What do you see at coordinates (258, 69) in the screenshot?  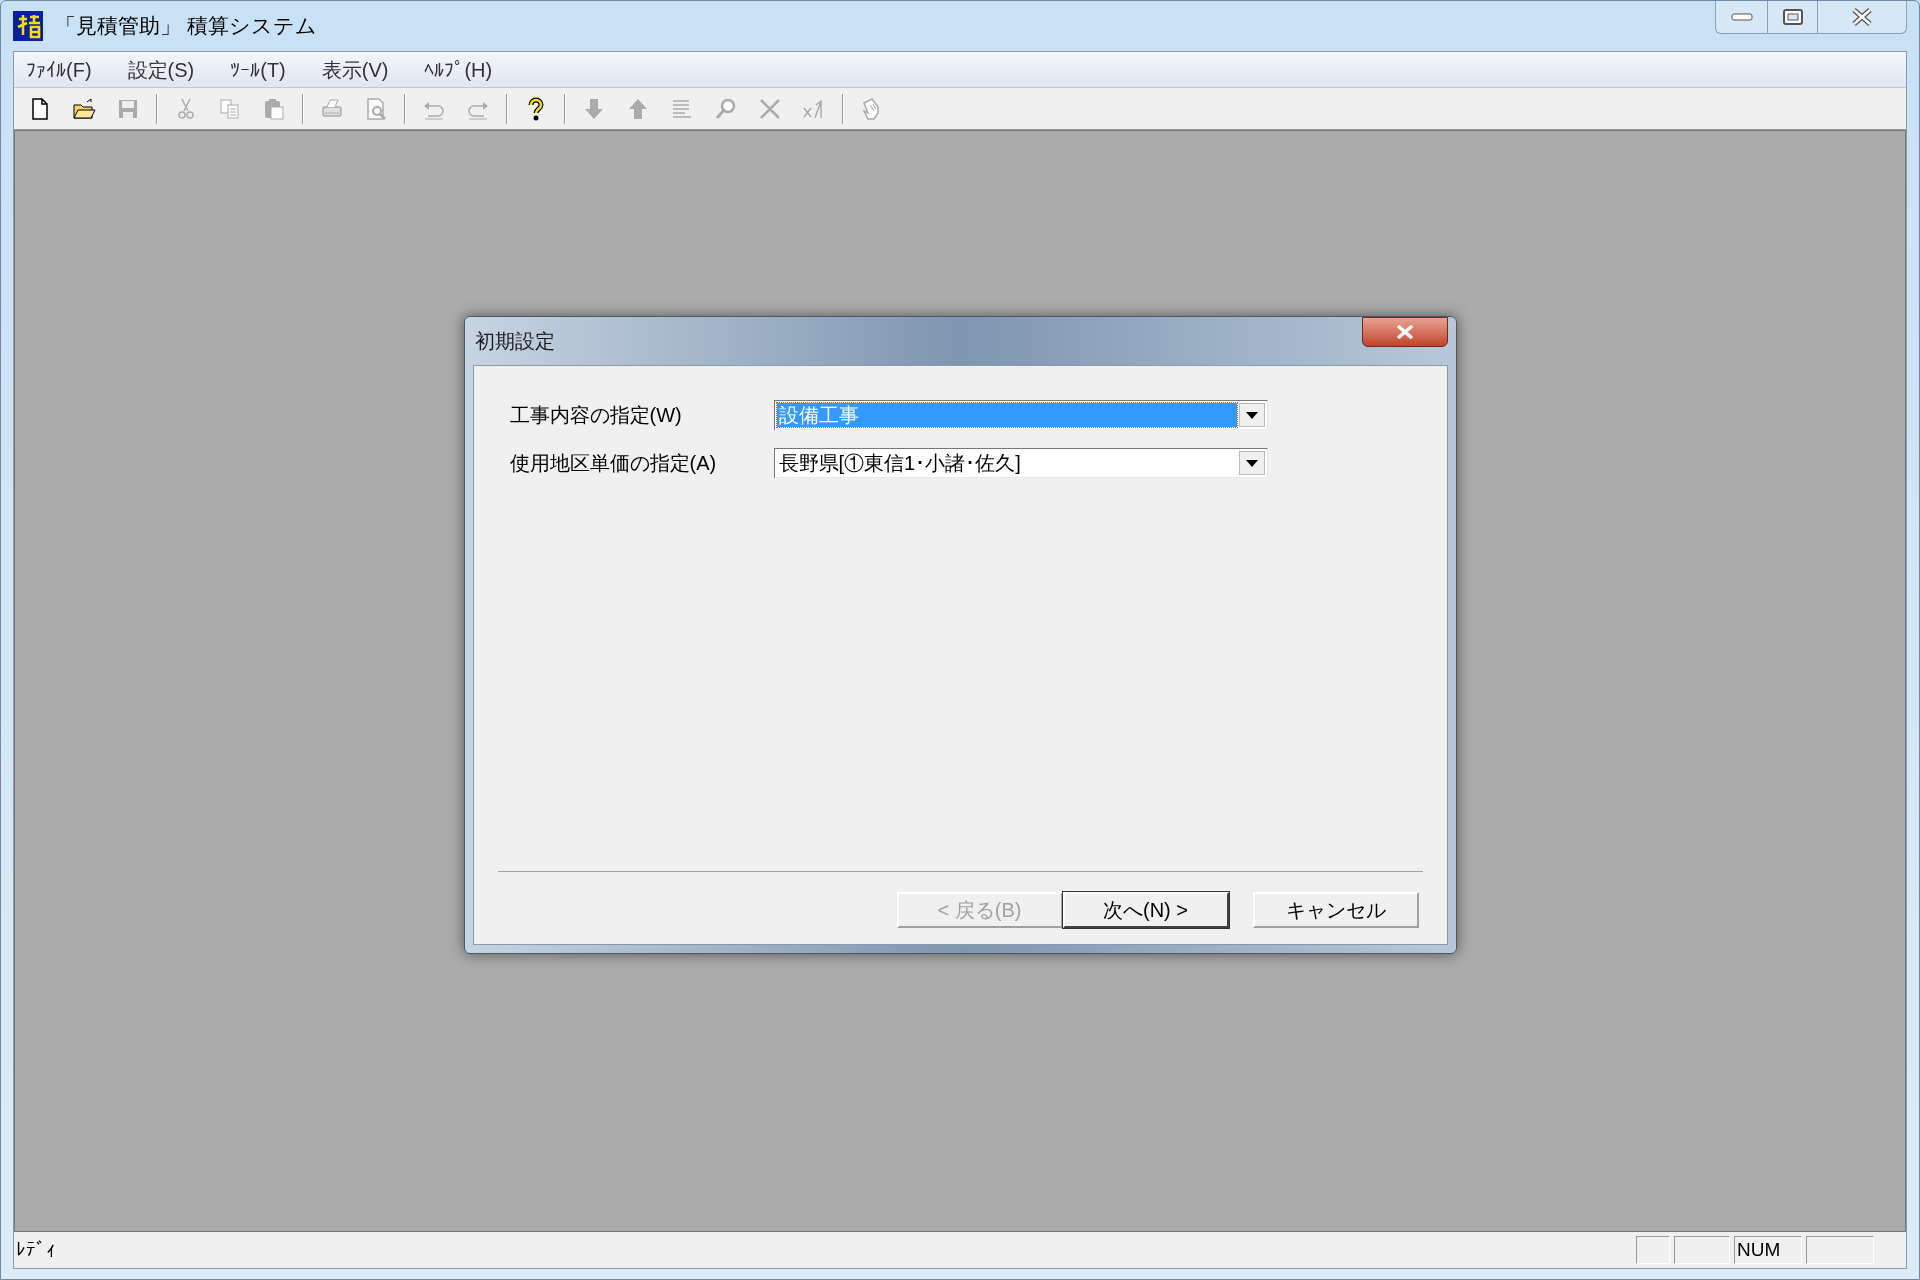 I see `menu-item: ﾂｰﾙ(T)` at bounding box center [258, 69].